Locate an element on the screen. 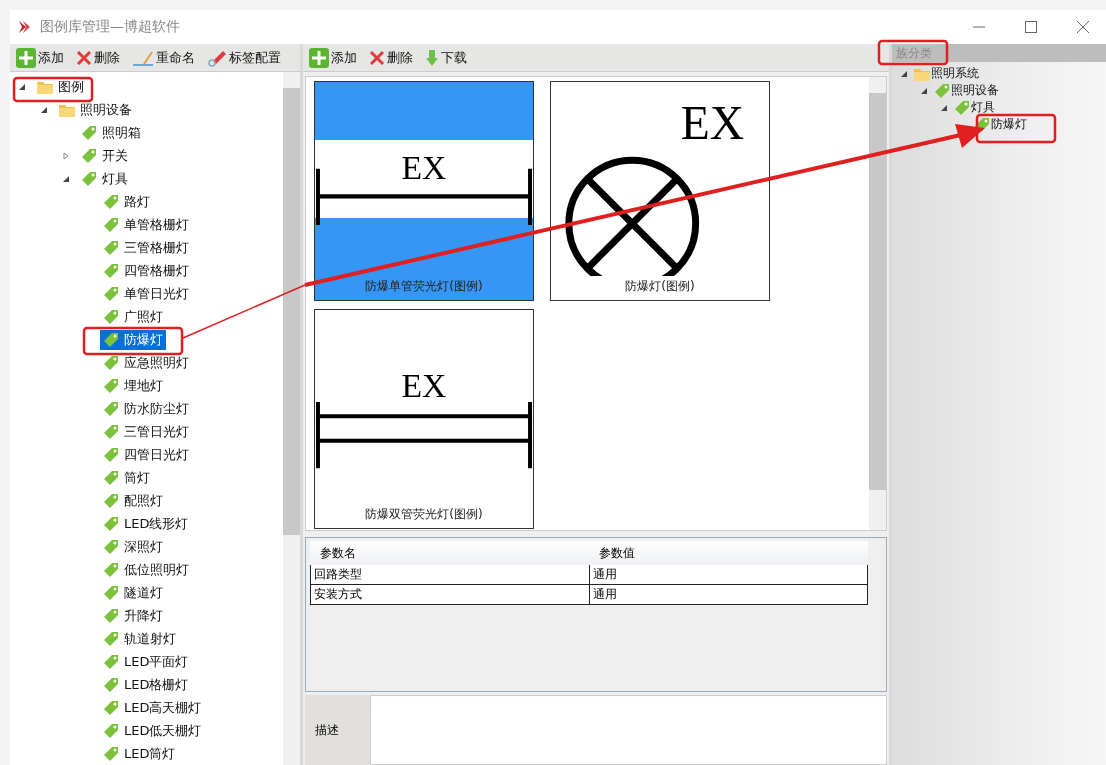 This screenshot has width=1106, height=765. tree-item: 深照灯 is located at coordinates (133, 546).